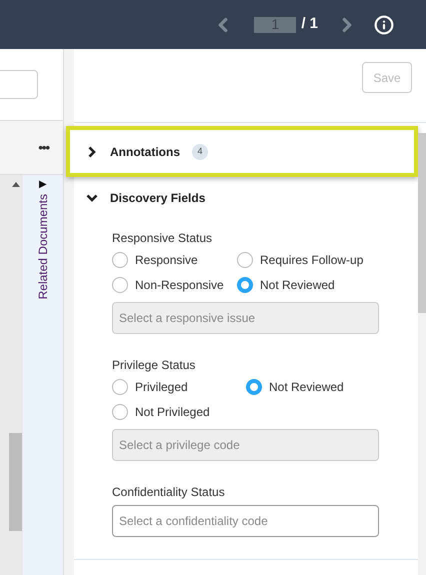 This screenshot has width=426, height=575. What do you see at coordinates (179, 412) in the screenshot?
I see `radio-option: Not Privileged` at bounding box center [179, 412].